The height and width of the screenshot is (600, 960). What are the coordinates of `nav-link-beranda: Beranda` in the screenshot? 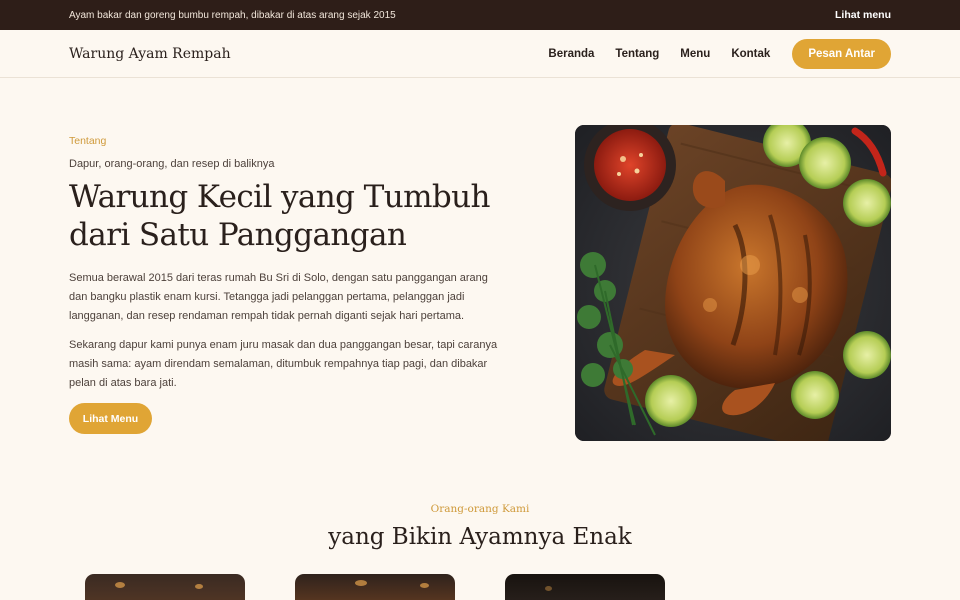 It's located at (571, 54).